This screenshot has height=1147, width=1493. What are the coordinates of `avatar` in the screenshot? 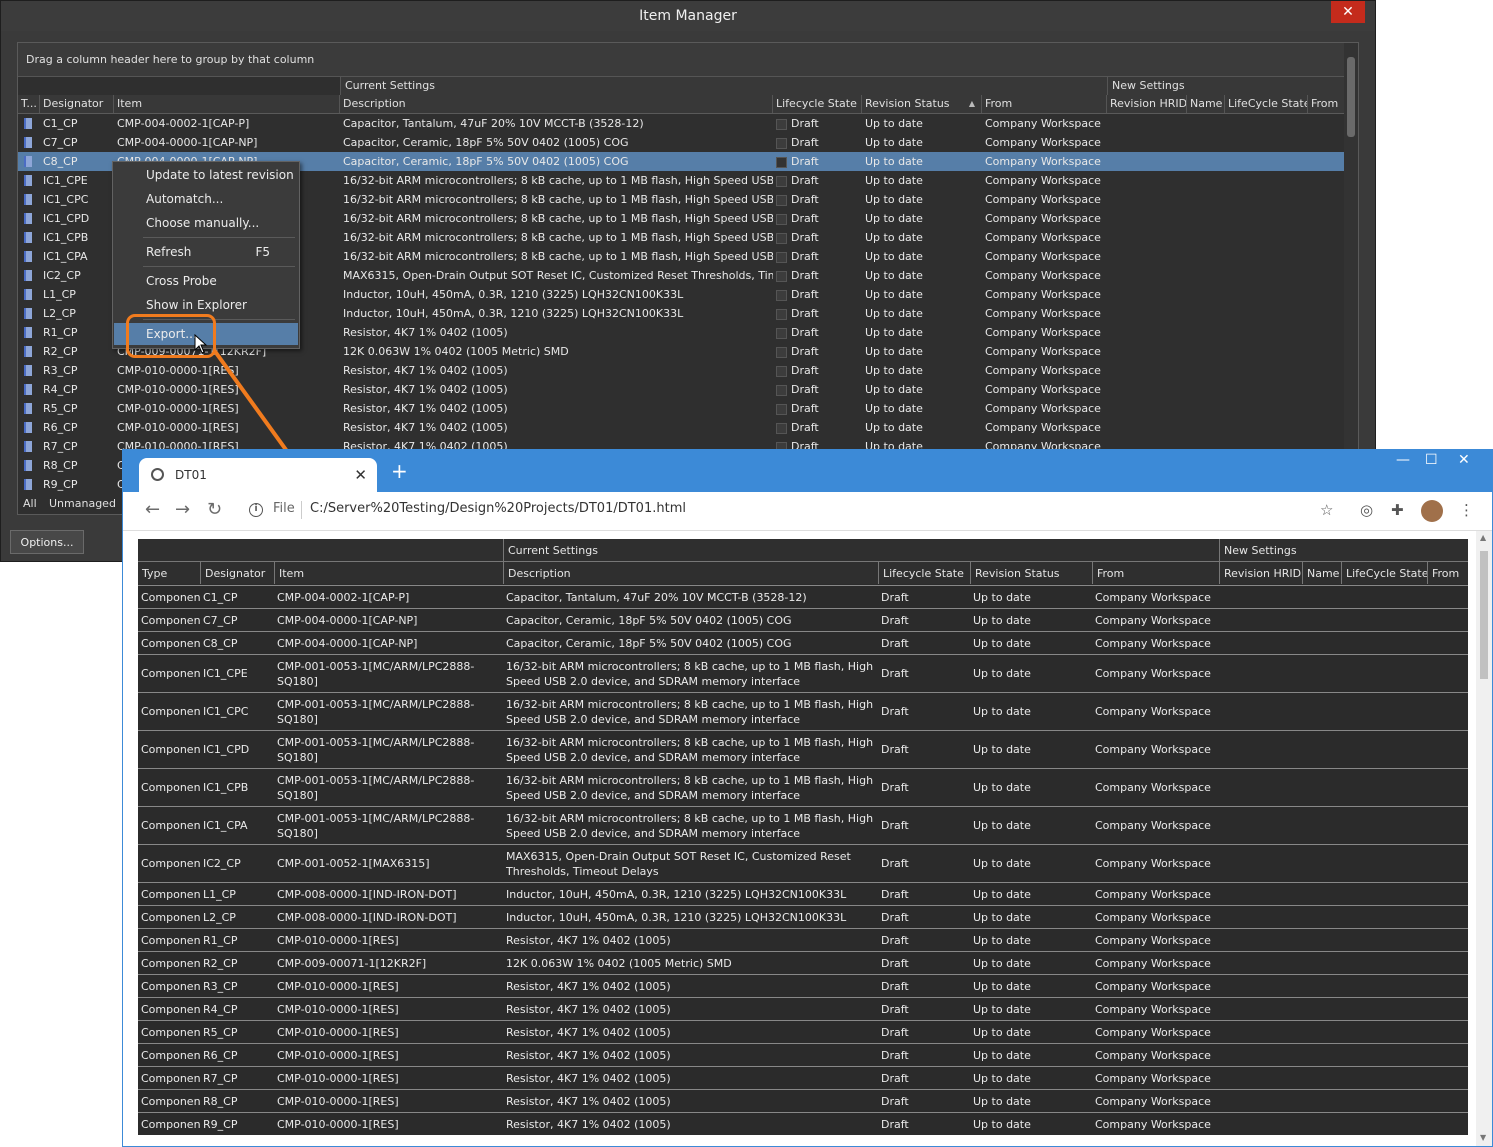 It's located at (1432, 511).